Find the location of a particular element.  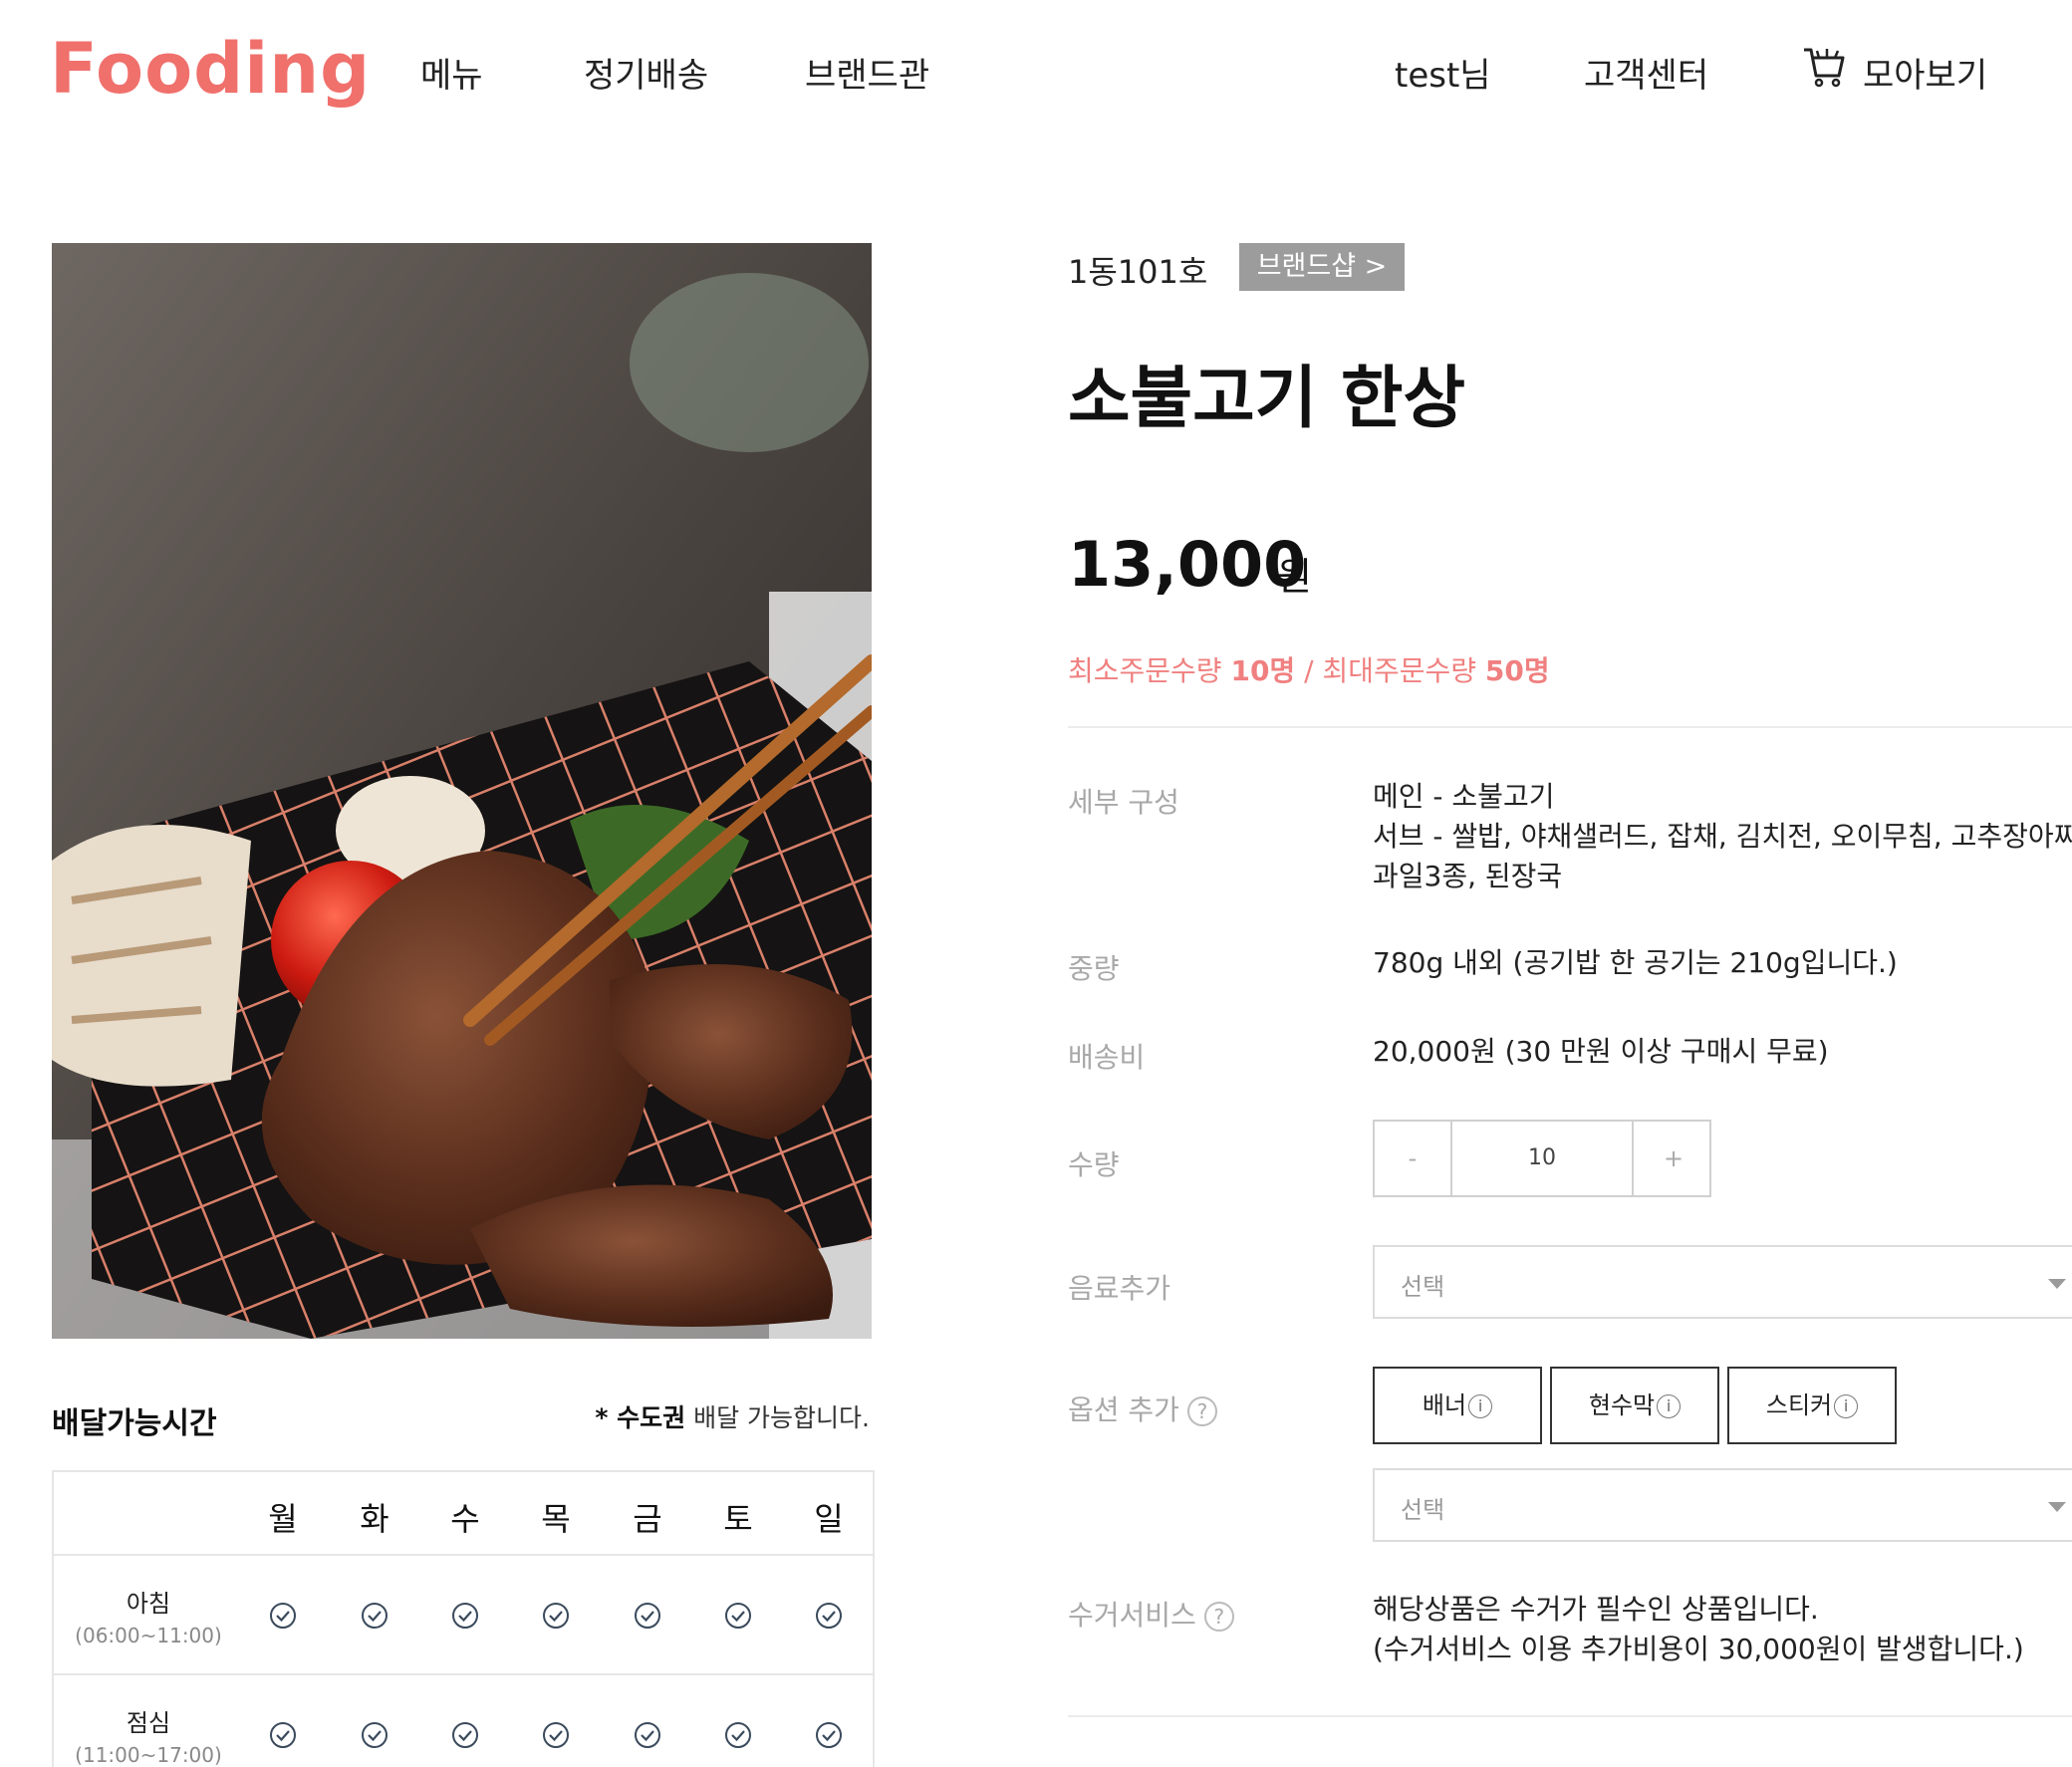

order-limit: 최소주문수량 10명 / 최대주문수량 50명 is located at coordinates (1309, 669).